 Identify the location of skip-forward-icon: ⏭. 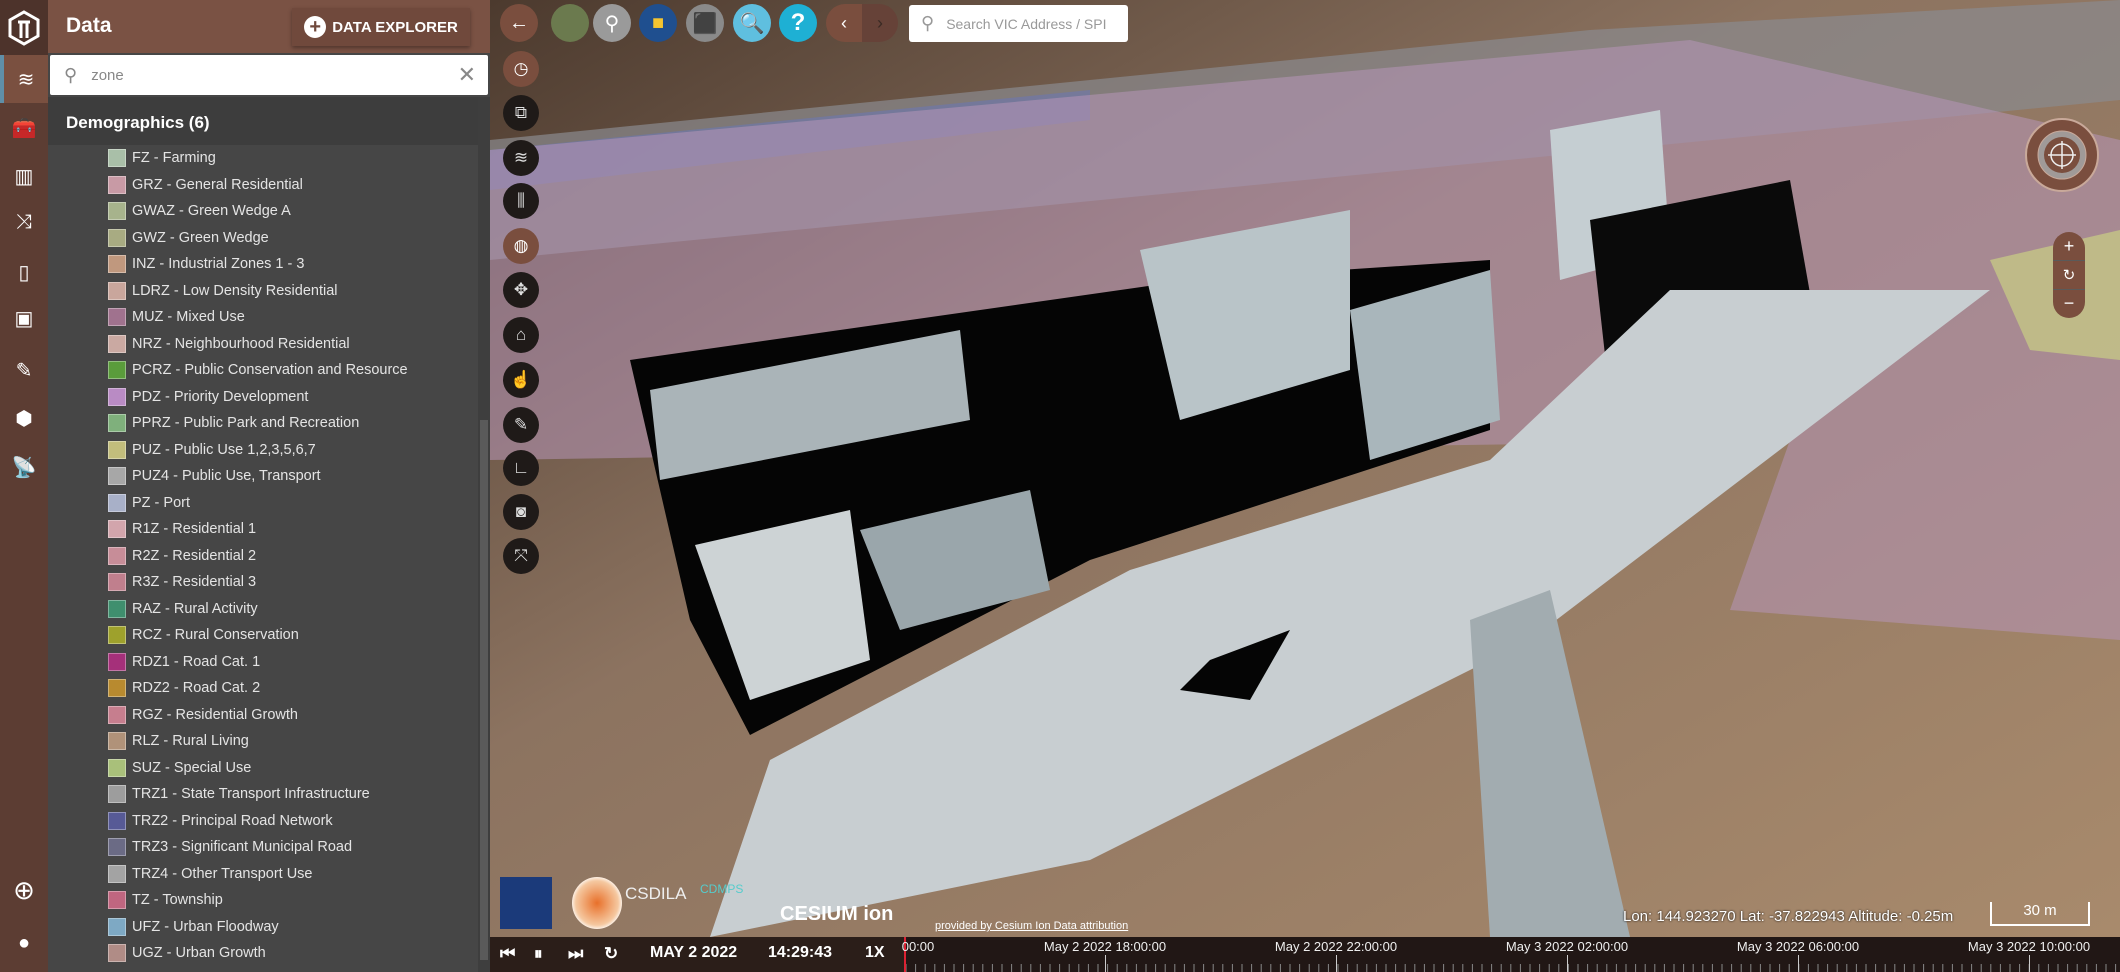
(575, 954).